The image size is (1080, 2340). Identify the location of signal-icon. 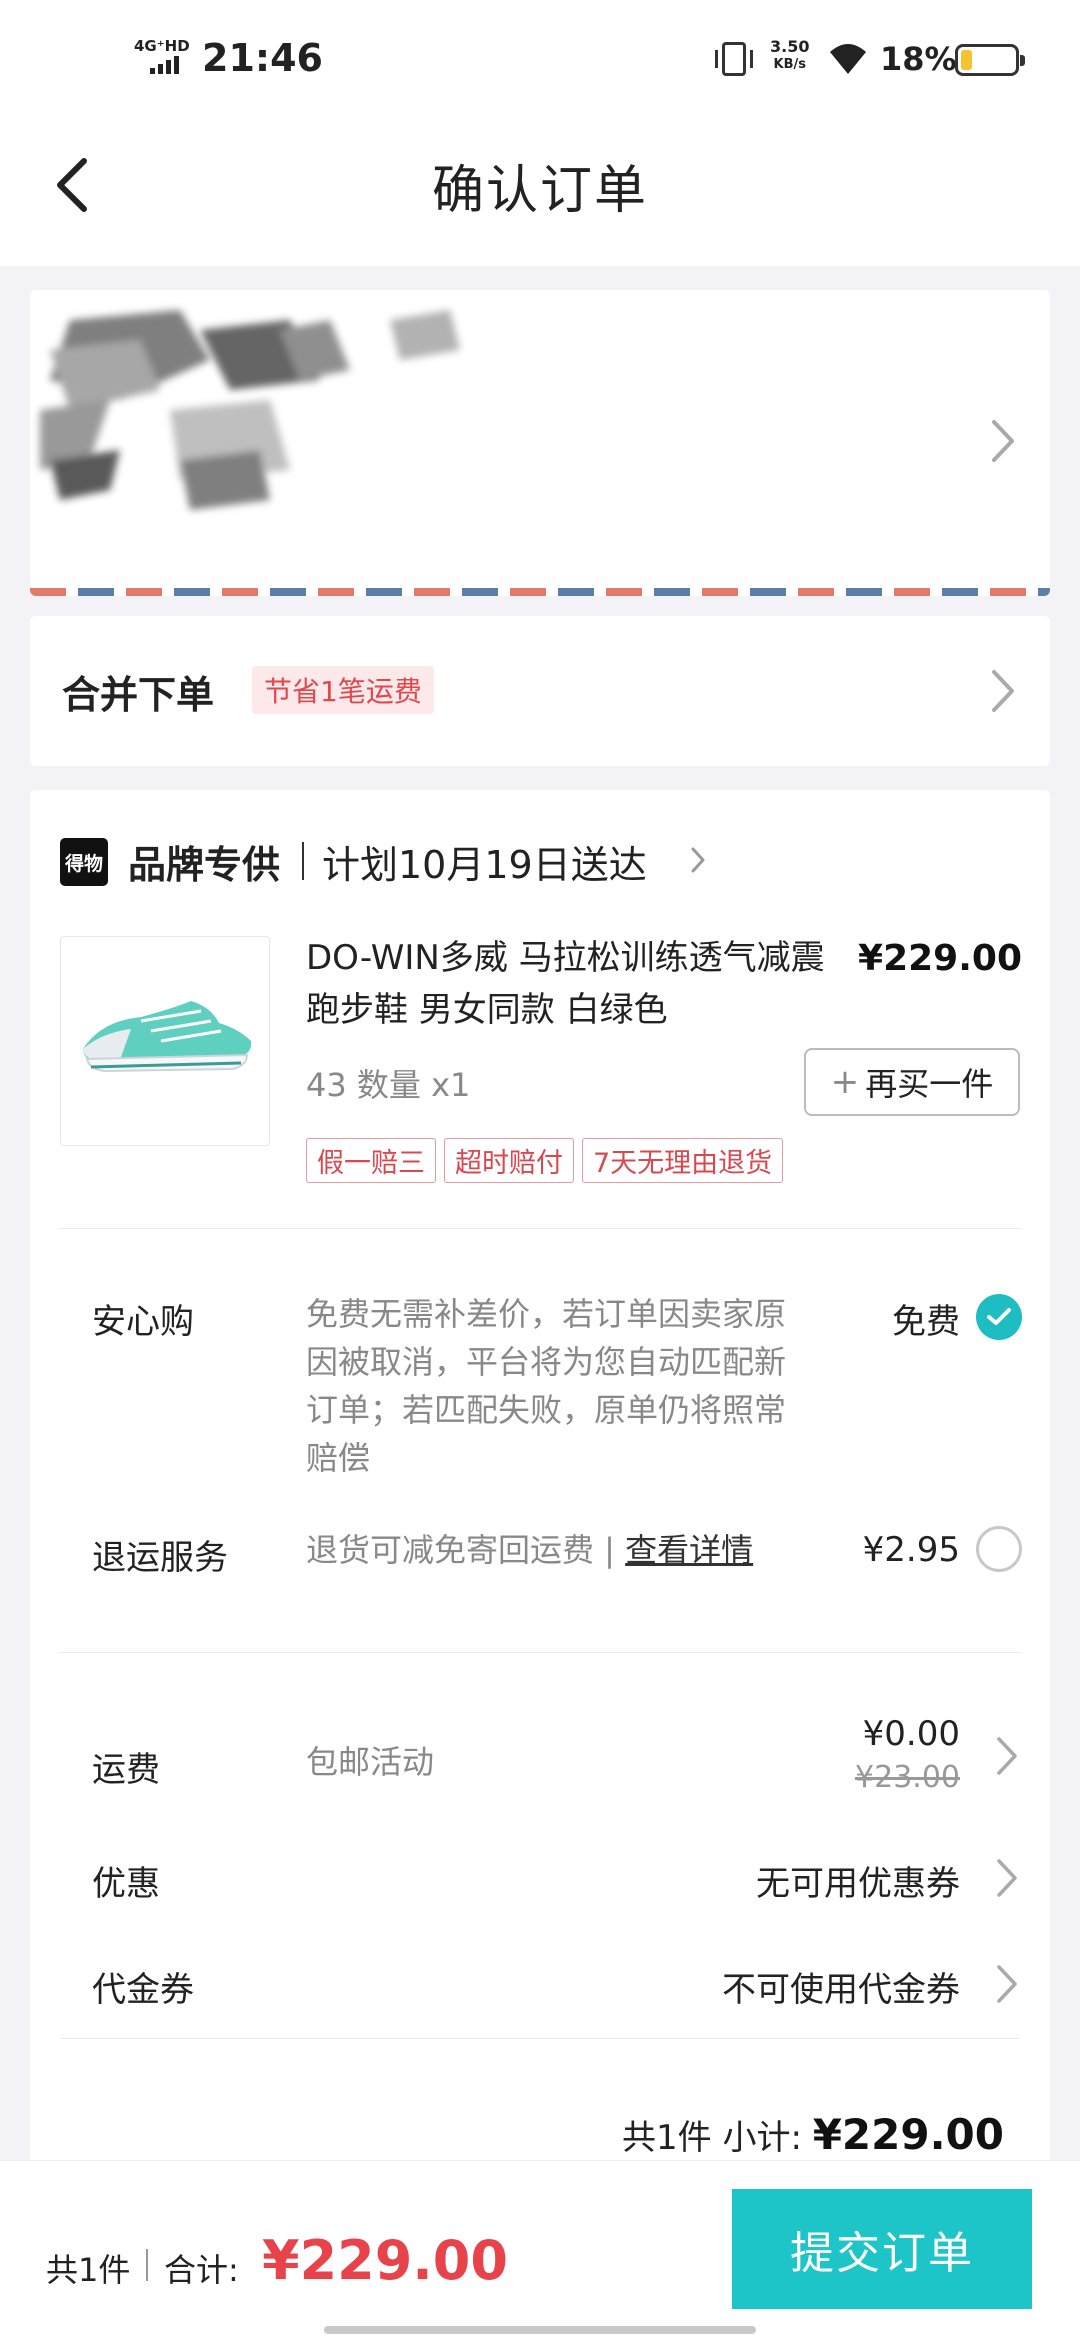
(164, 65).